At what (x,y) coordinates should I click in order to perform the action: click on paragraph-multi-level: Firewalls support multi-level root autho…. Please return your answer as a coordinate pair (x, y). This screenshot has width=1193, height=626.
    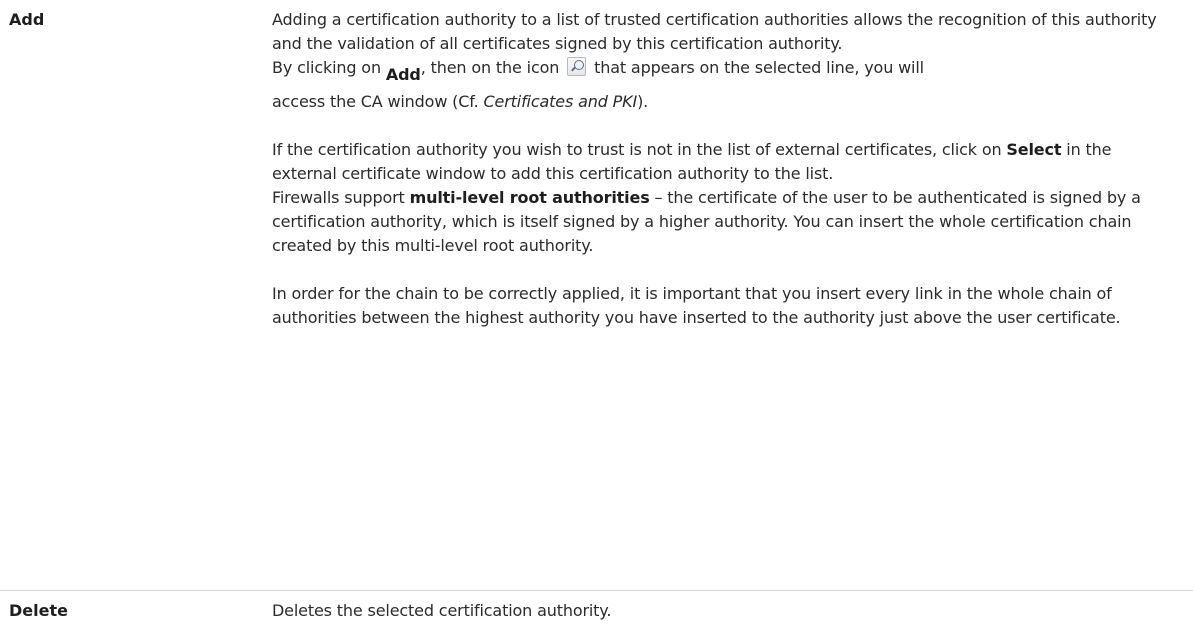
    Looking at the image, I should click on (725, 222).